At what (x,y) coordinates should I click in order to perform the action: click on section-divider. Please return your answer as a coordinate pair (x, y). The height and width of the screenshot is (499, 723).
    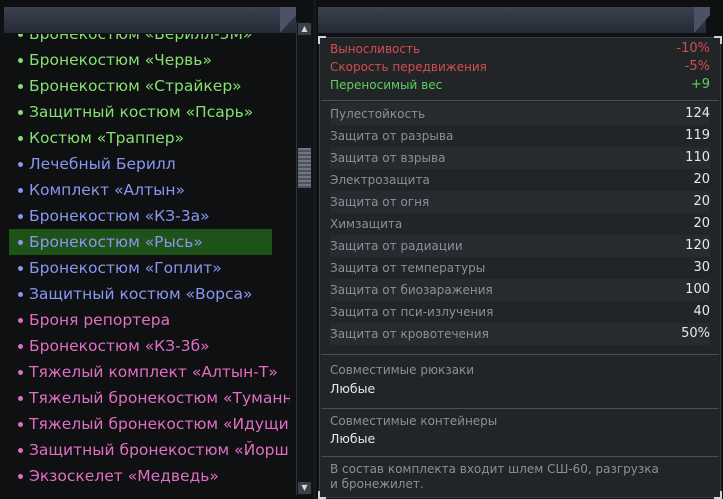
    Looking at the image, I should click on (520, 456).